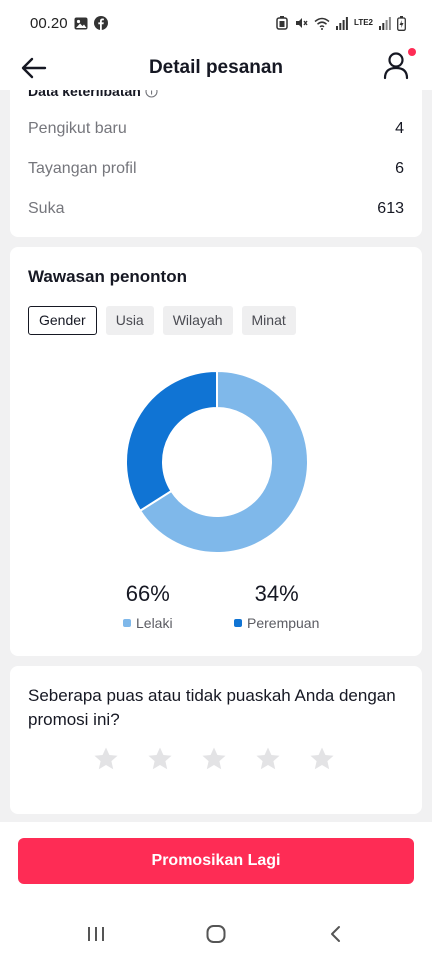  I want to click on female-percent: 34%, so click(276, 593).